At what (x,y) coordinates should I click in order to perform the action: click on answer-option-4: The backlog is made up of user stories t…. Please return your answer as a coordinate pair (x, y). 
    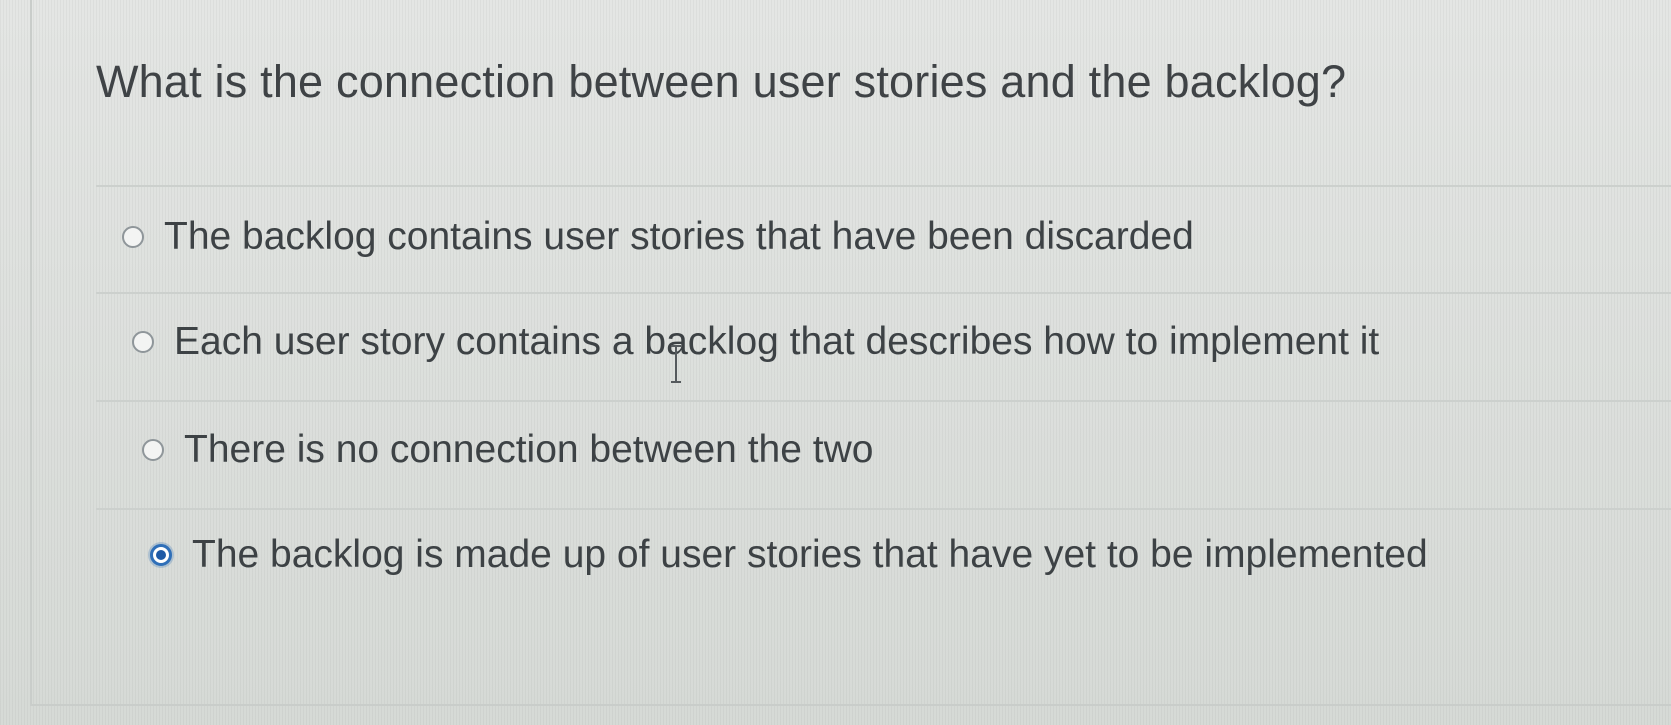
    Looking at the image, I should click on (789, 555).